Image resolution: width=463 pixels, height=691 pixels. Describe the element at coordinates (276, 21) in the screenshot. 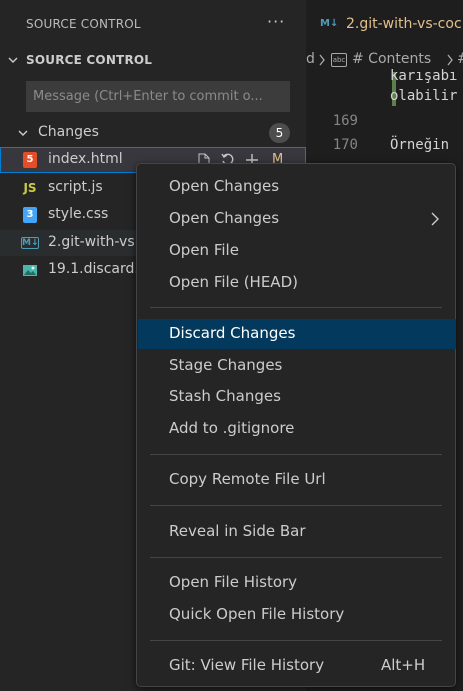

I see `ellipsis-icon: ···` at that location.